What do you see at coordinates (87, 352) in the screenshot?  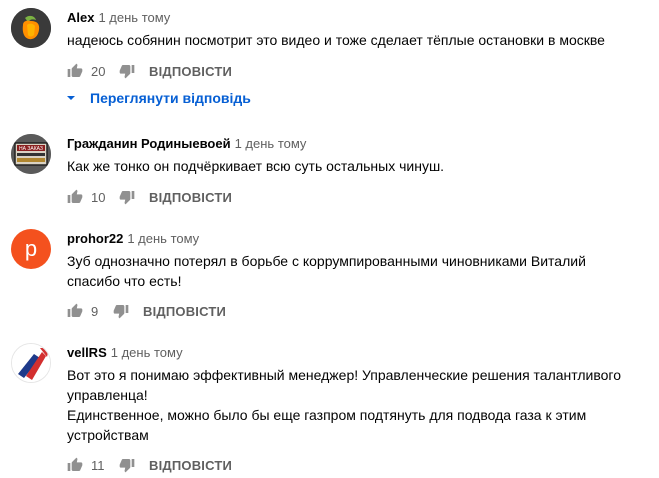 I see `comment-author: vellRS` at bounding box center [87, 352].